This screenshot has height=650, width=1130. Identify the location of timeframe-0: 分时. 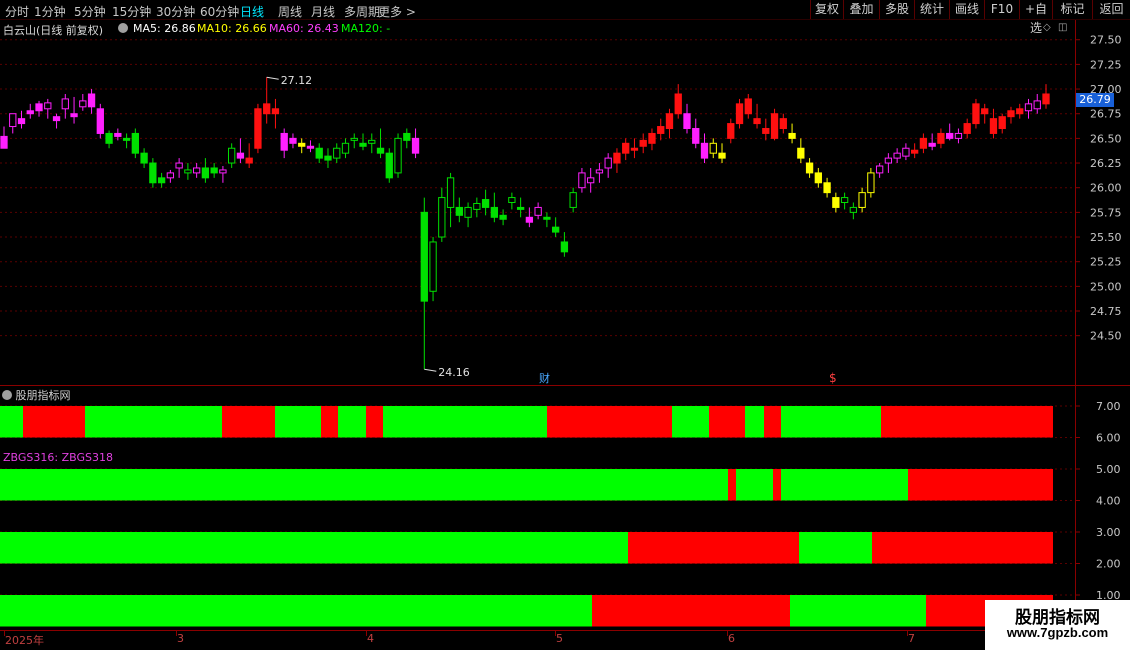
(17, 11).